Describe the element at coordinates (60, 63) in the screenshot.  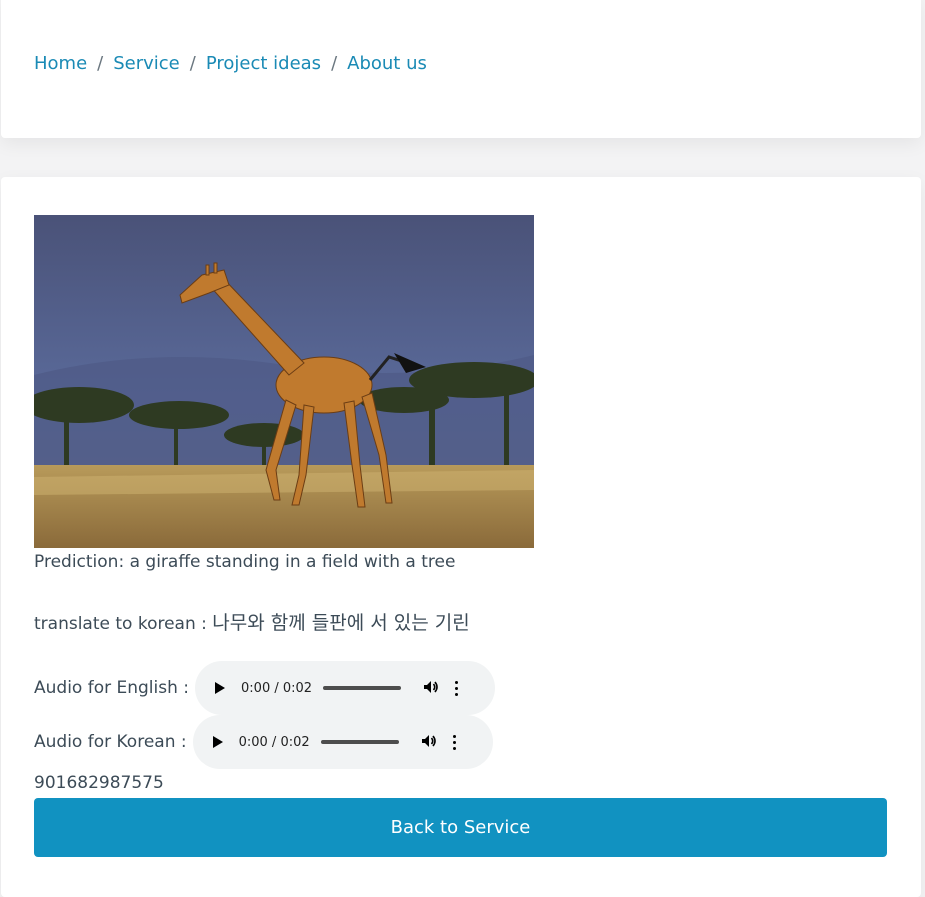
I see `breadcrumb-home: Home` at that location.